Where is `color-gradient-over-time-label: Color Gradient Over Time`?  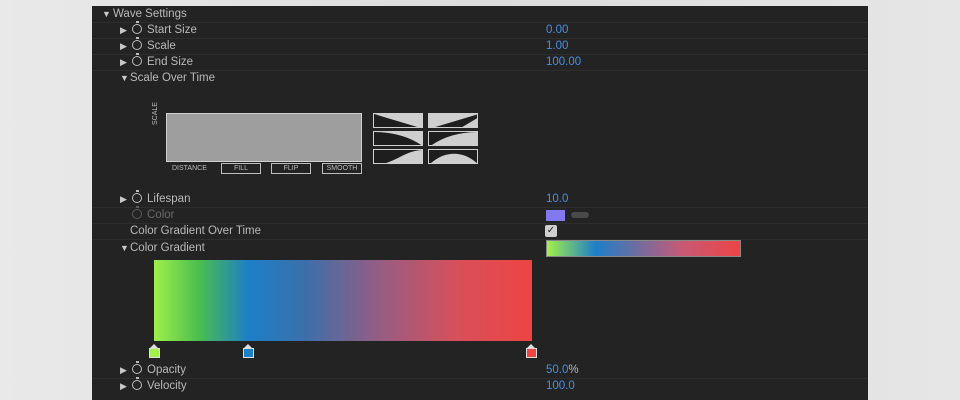
color-gradient-over-time-label: Color Gradient Over Time is located at coordinates (196, 231).